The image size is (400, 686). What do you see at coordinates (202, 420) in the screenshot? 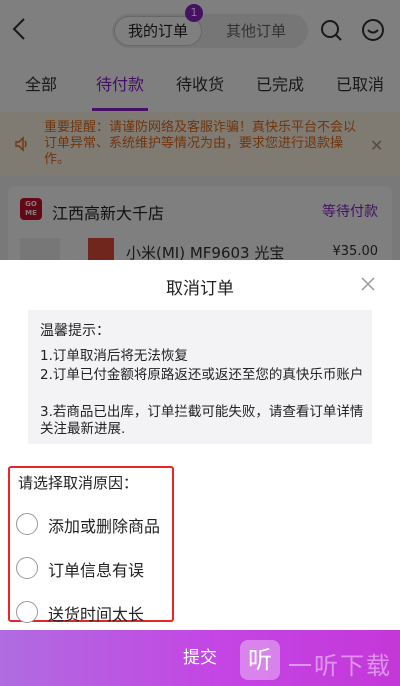
I see `tip-line: 3.若商品已出库，订单拦截可能失败，请查看订单详情关注最新进展.` at bounding box center [202, 420].